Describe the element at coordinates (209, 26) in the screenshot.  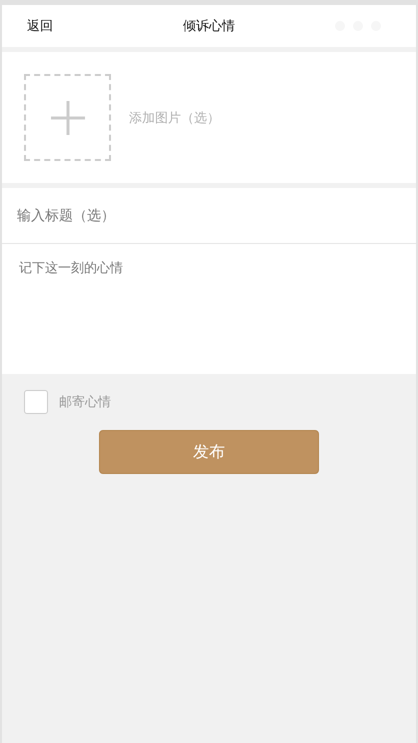
I see `page-title: 倾诉心情` at that location.